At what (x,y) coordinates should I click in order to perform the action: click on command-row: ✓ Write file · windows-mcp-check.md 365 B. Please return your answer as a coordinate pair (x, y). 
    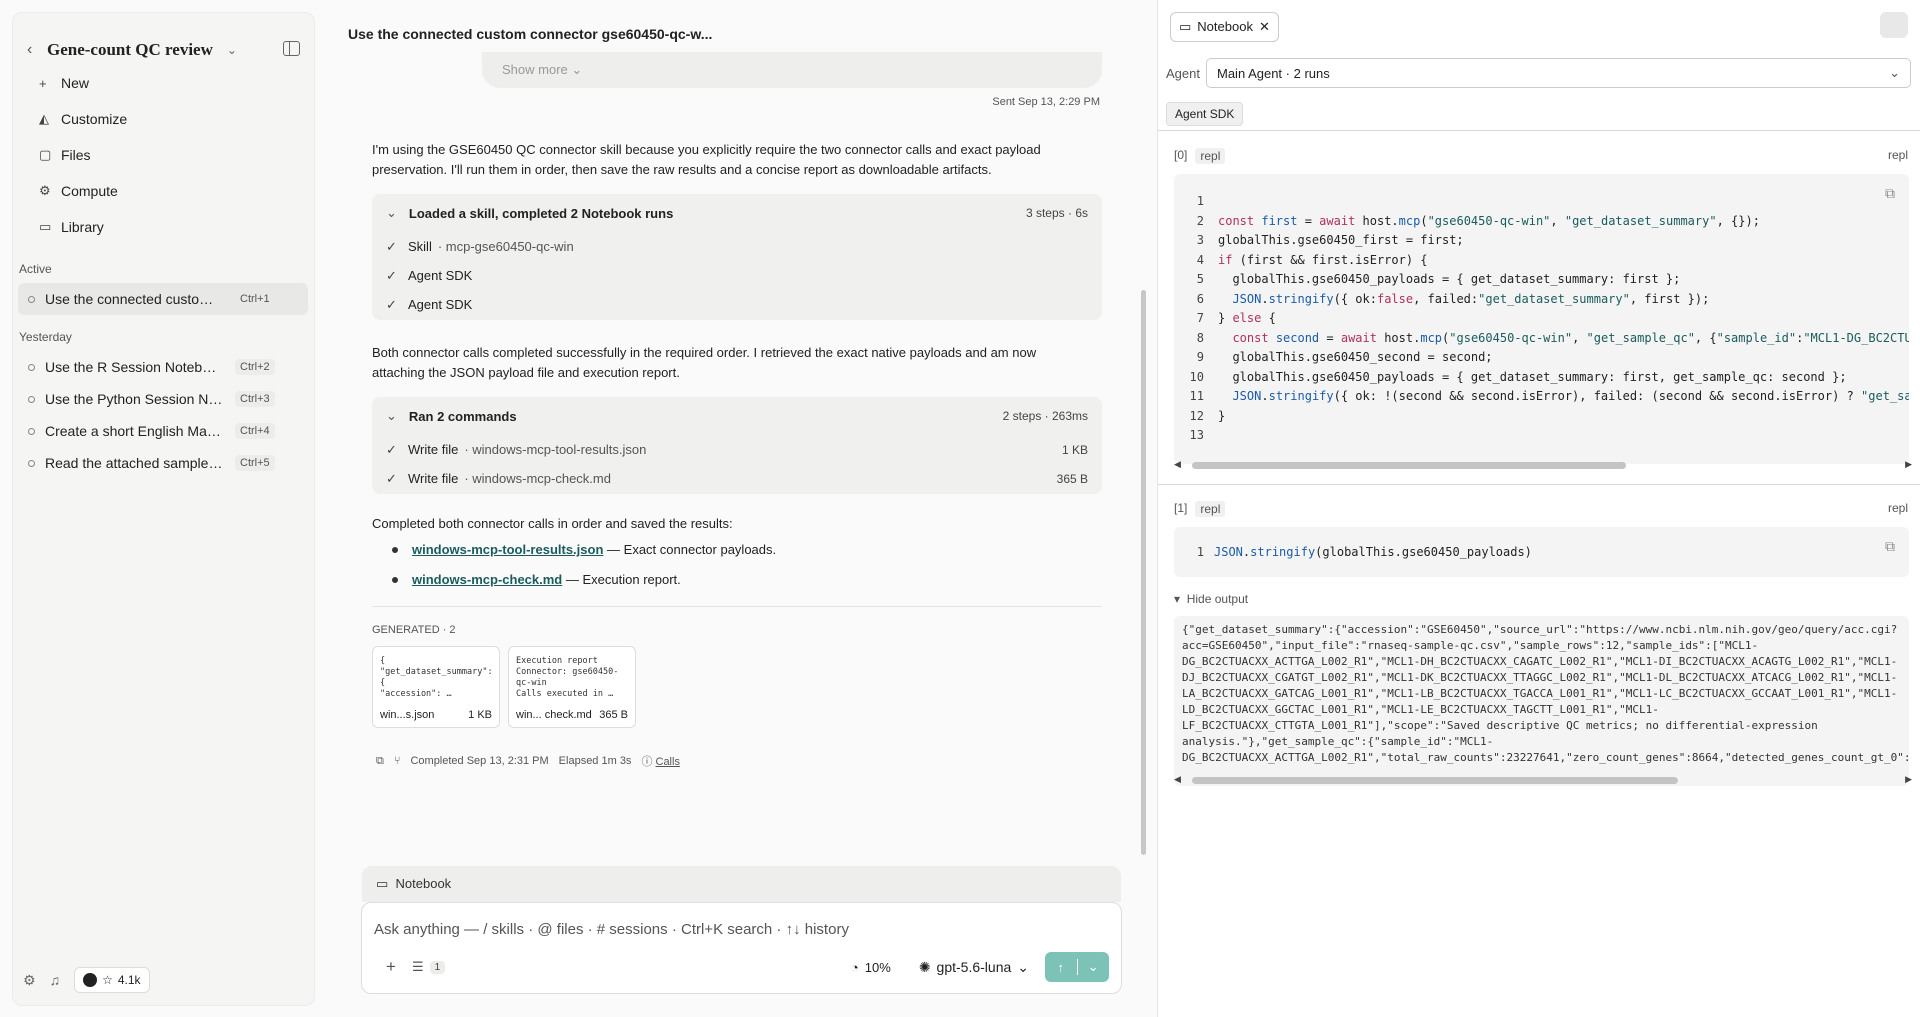
    Looking at the image, I should click on (737, 478).